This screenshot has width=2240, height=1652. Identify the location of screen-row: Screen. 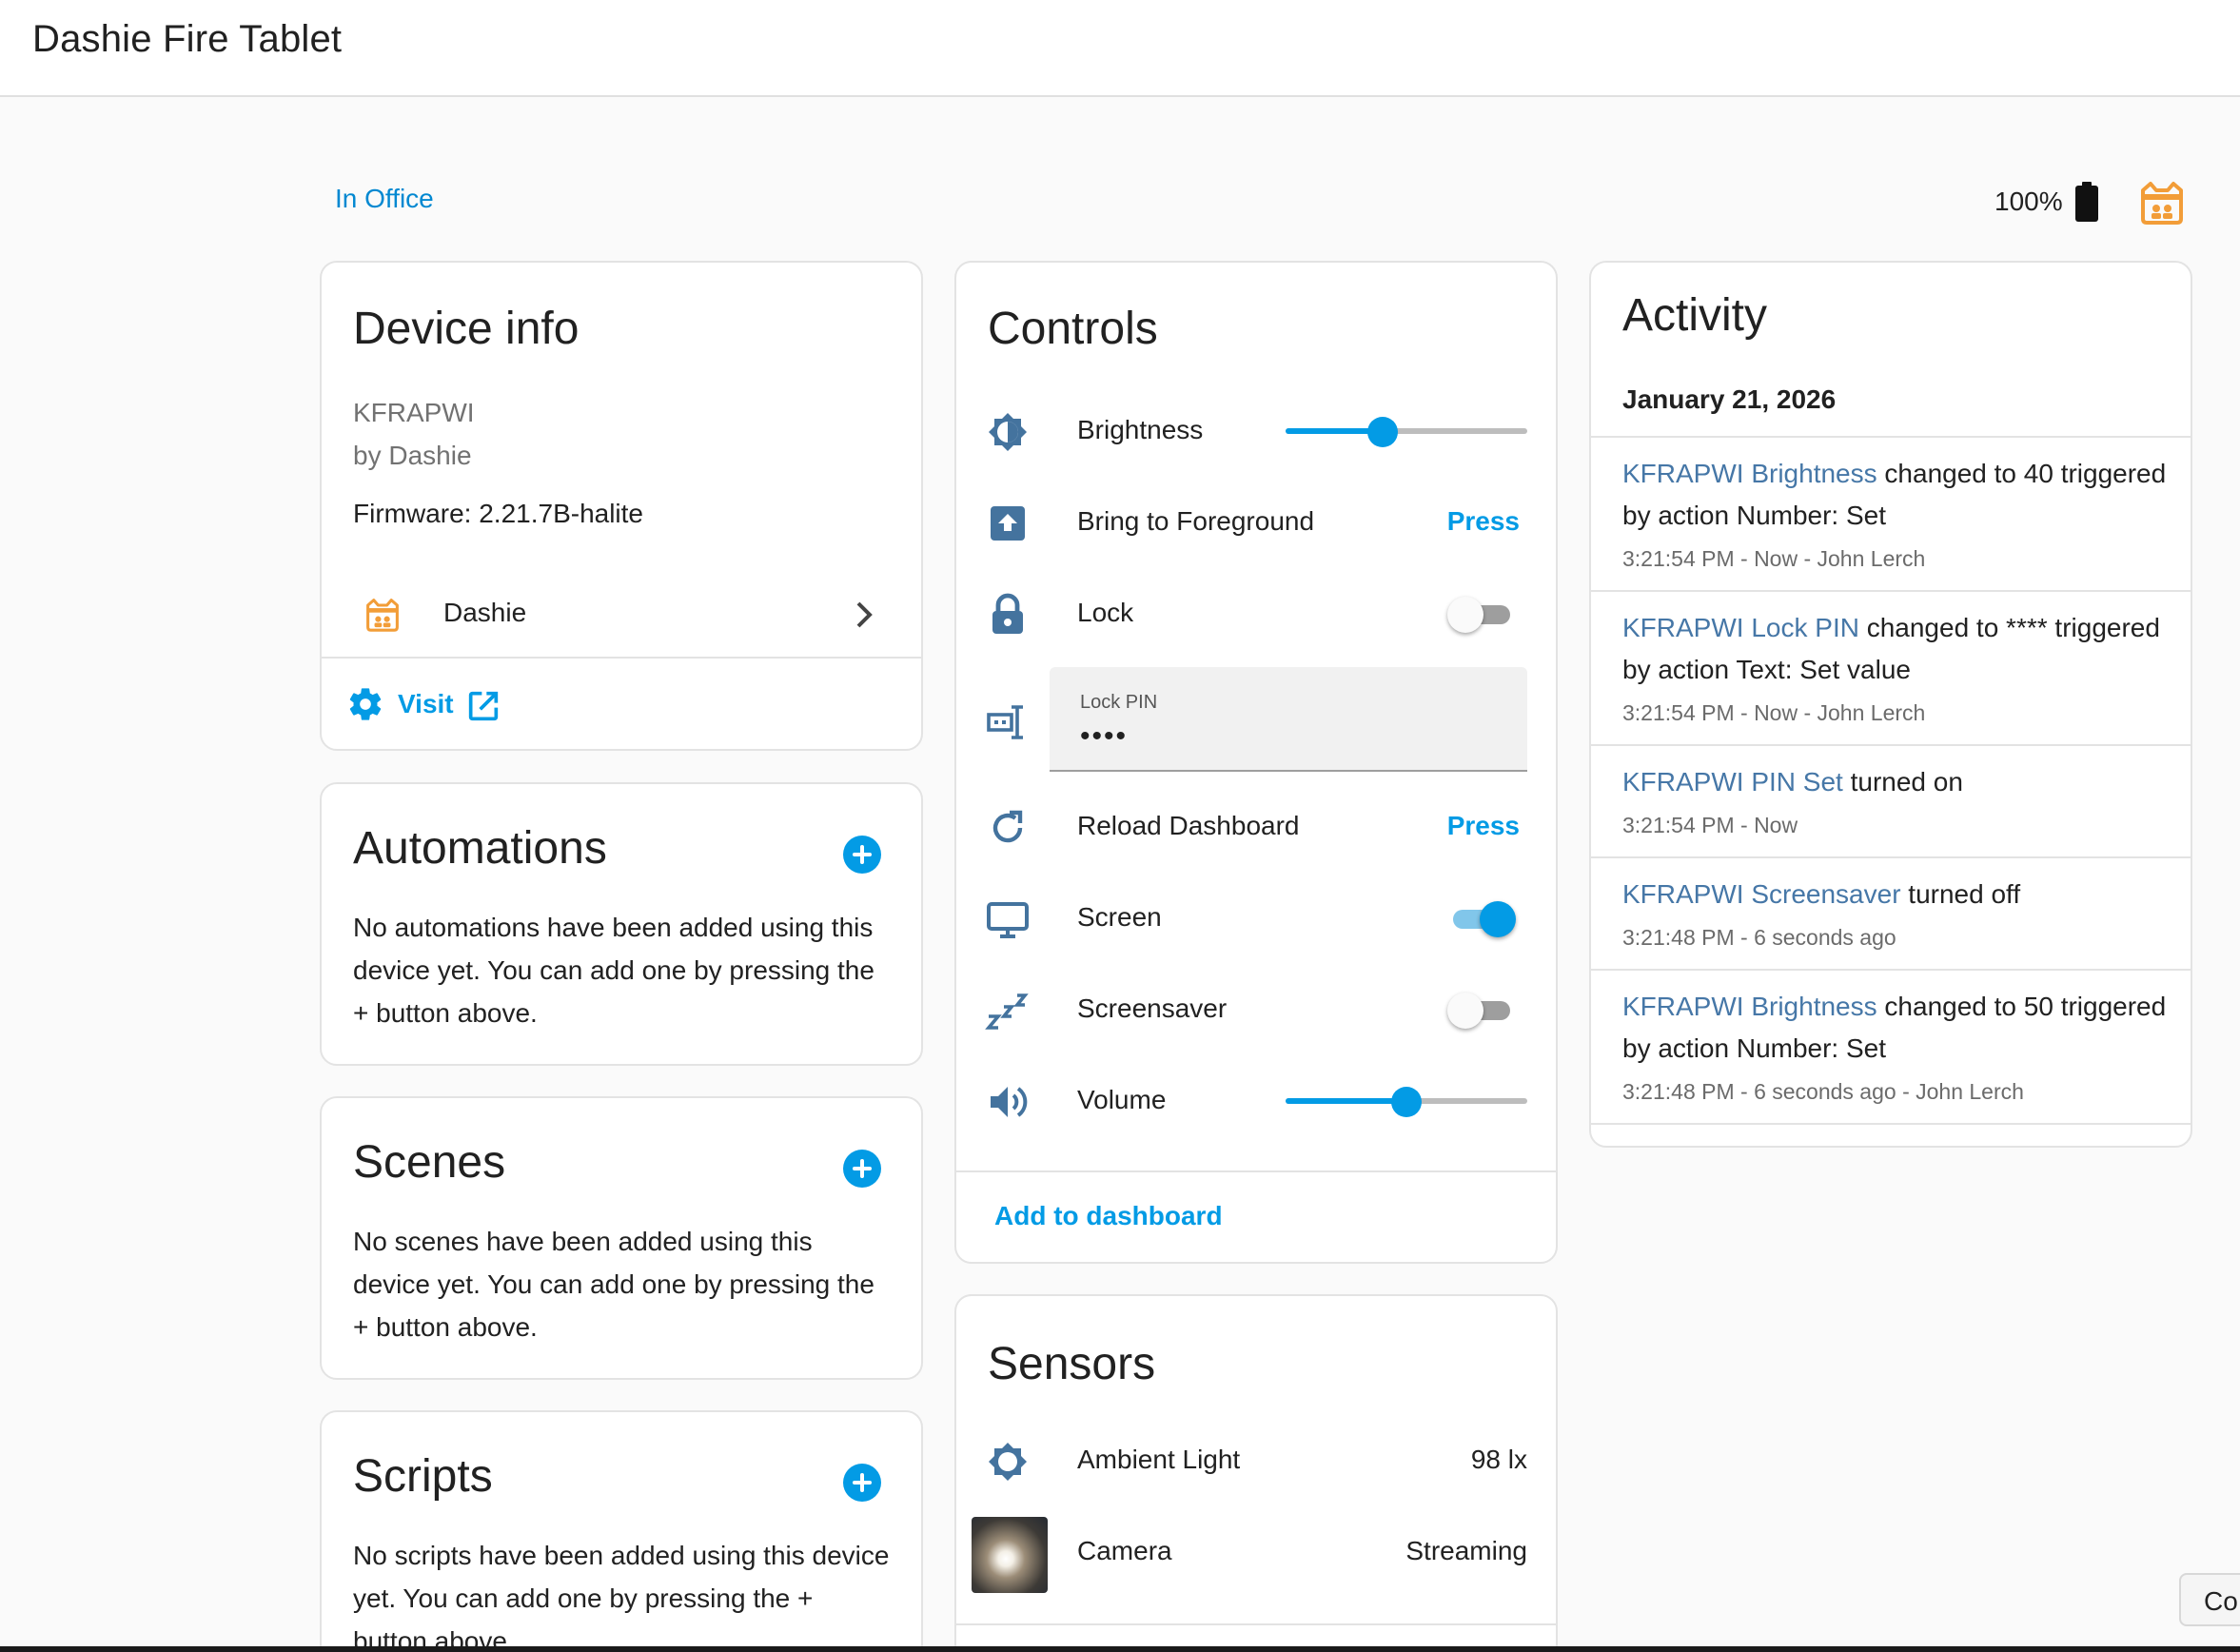
(1256, 918).